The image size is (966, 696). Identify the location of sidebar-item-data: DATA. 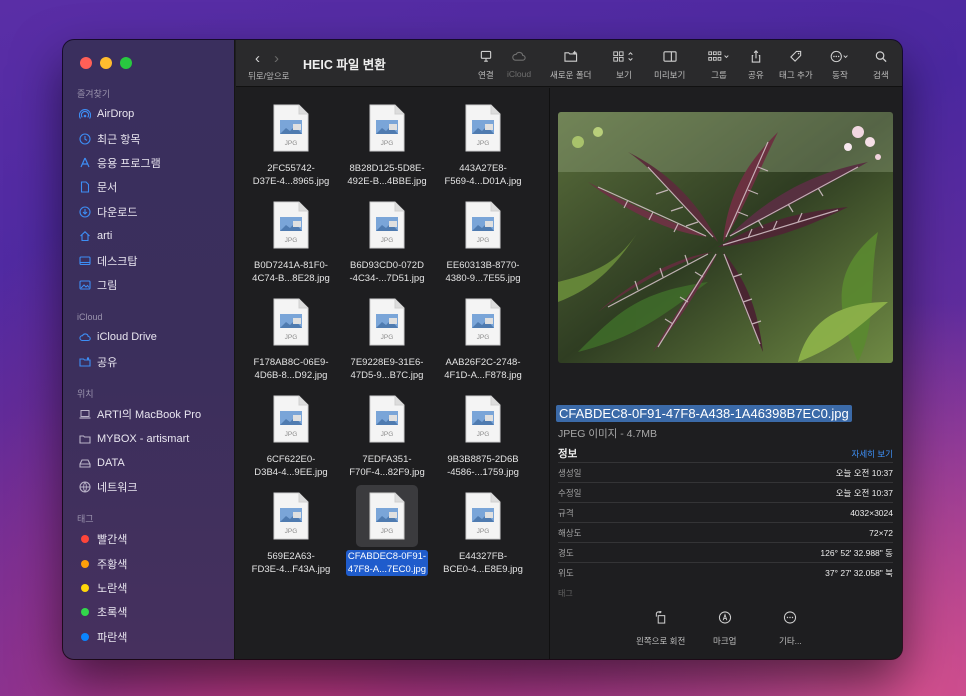
(149, 463).